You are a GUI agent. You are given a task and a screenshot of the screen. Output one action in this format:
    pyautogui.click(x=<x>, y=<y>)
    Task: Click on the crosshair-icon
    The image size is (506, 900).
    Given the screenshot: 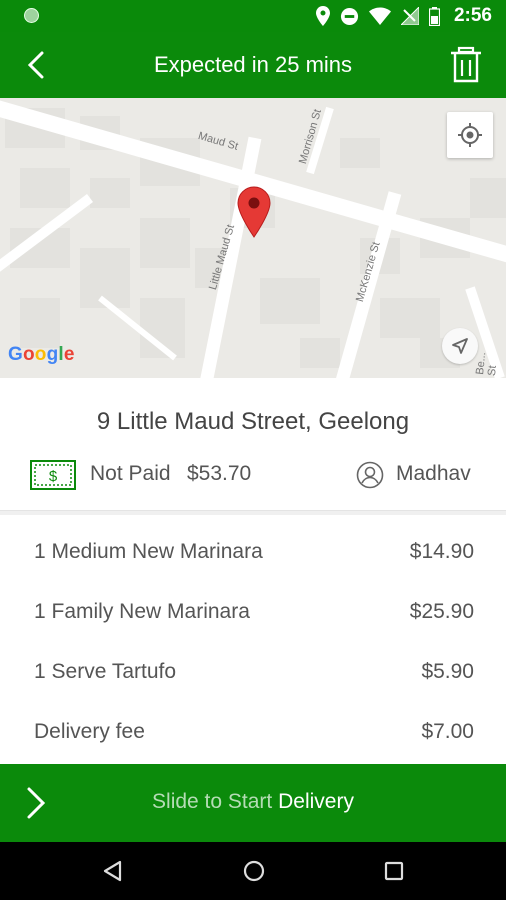 What is the action you would take?
    pyautogui.click(x=470, y=135)
    